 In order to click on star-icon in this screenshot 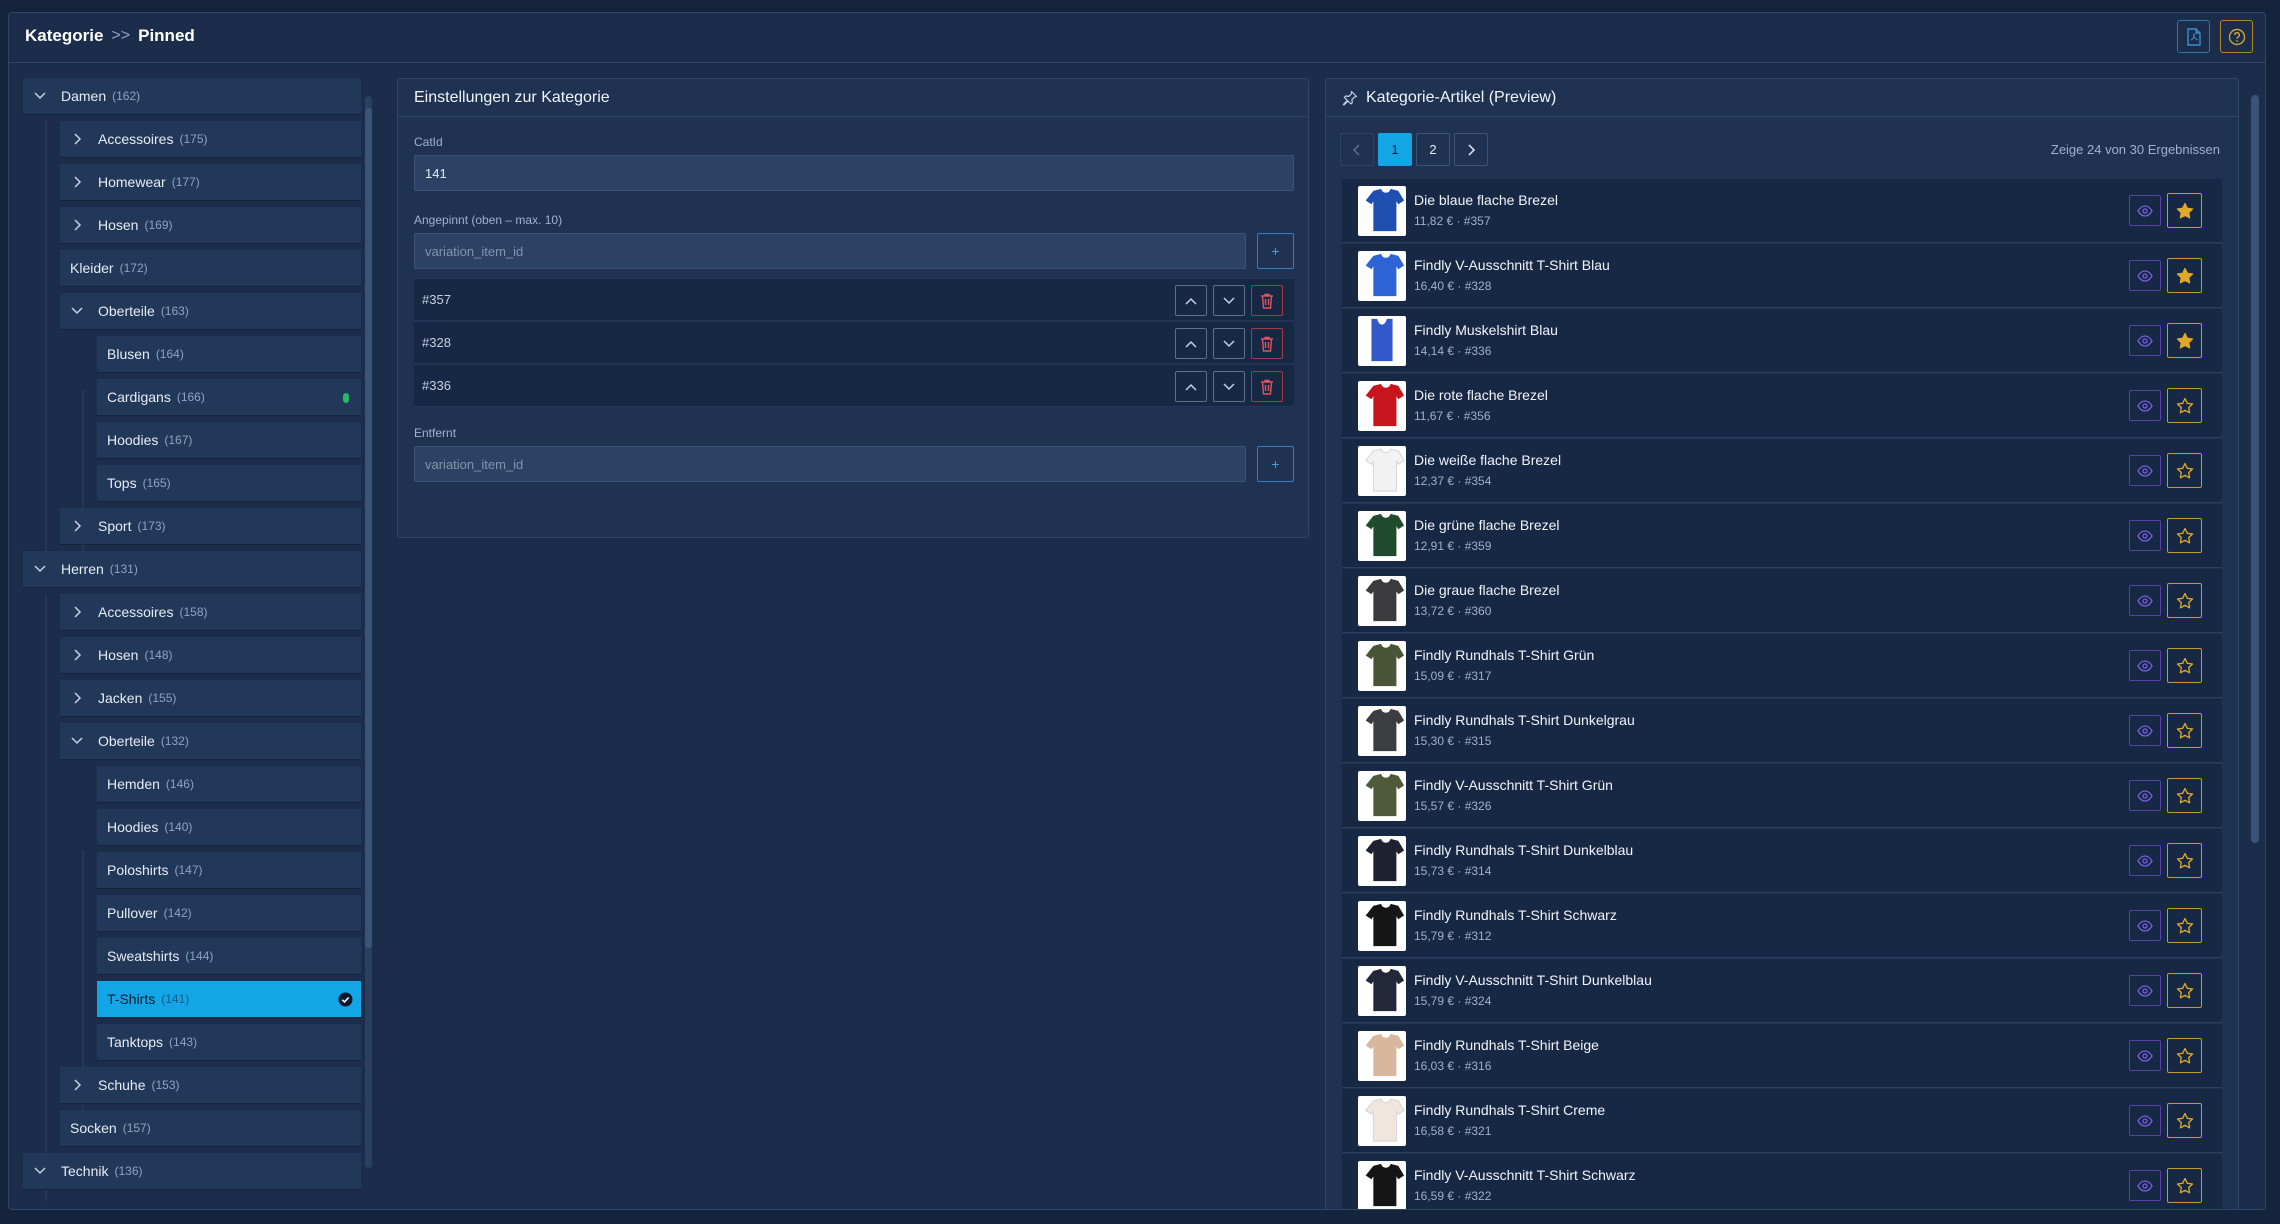, I will do `click(2184, 665)`.